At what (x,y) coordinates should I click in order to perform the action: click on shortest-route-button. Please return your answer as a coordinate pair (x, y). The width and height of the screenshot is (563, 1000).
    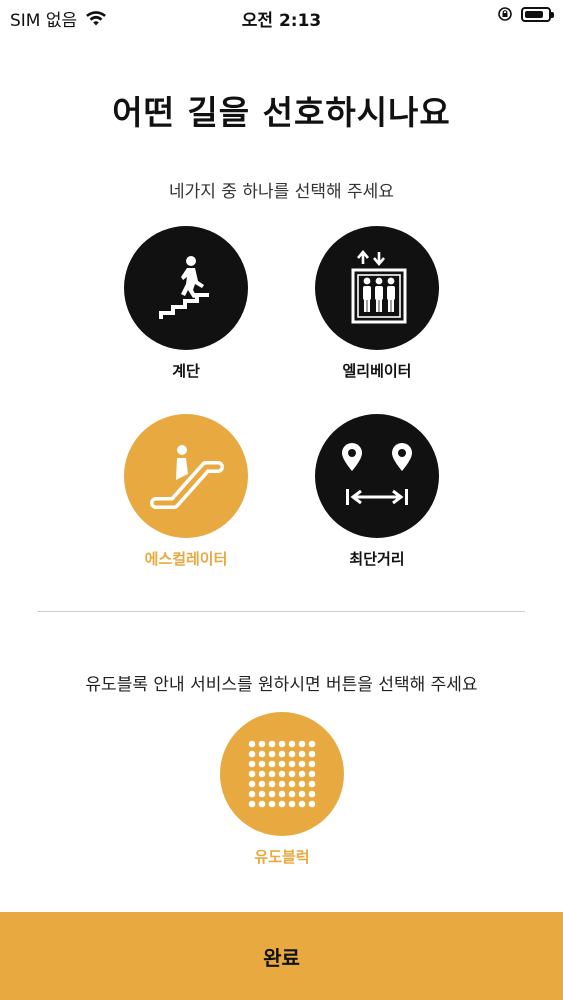
    Looking at the image, I should click on (377, 476).